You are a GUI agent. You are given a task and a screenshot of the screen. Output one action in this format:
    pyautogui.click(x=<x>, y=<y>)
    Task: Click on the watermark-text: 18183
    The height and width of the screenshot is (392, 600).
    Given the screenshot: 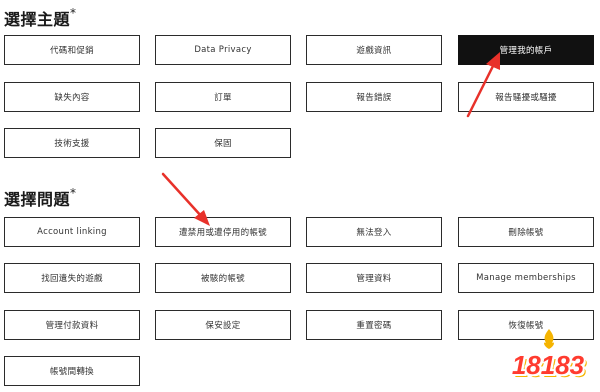 What is the action you would take?
    pyautogui.click(x=548, y=365)
    